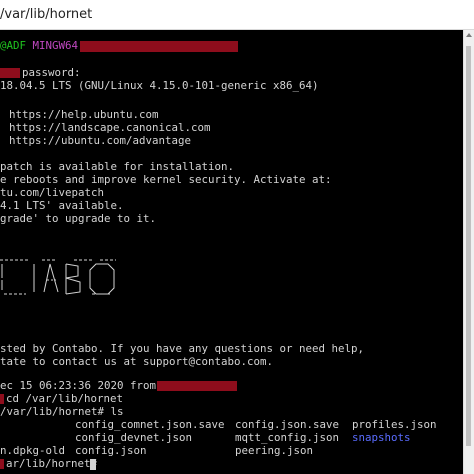 The image size is (474, 474). I want to click on prompt-line: @ADF MINGW64, so click(39, 46).